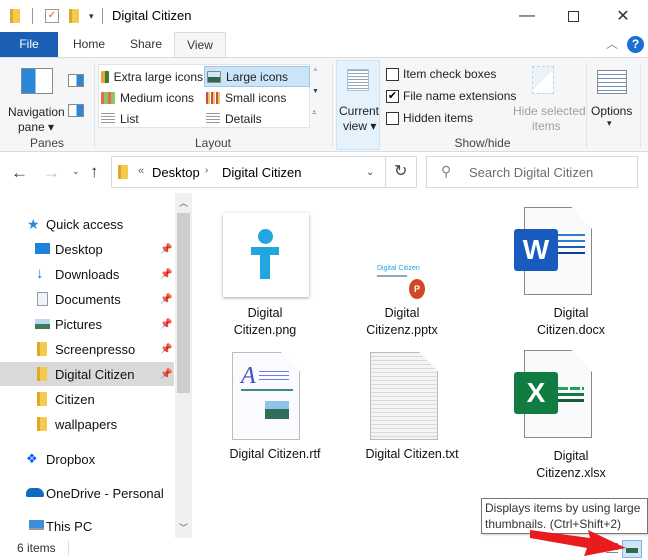 The height and width of the screenshot is (560, 648). I want to click on back-button: ←, so click(19, 173).